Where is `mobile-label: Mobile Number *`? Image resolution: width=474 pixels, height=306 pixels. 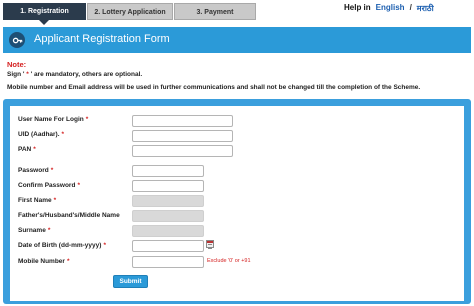 mobile-label: Mobile Number * is located at coordinates (43, 261).